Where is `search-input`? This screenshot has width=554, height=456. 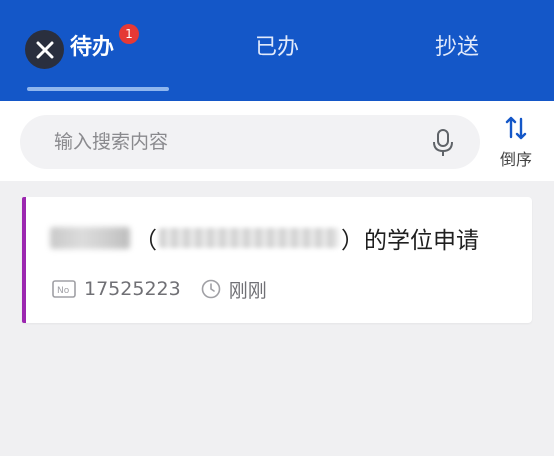 search-input is located at coordinates (234, 142).